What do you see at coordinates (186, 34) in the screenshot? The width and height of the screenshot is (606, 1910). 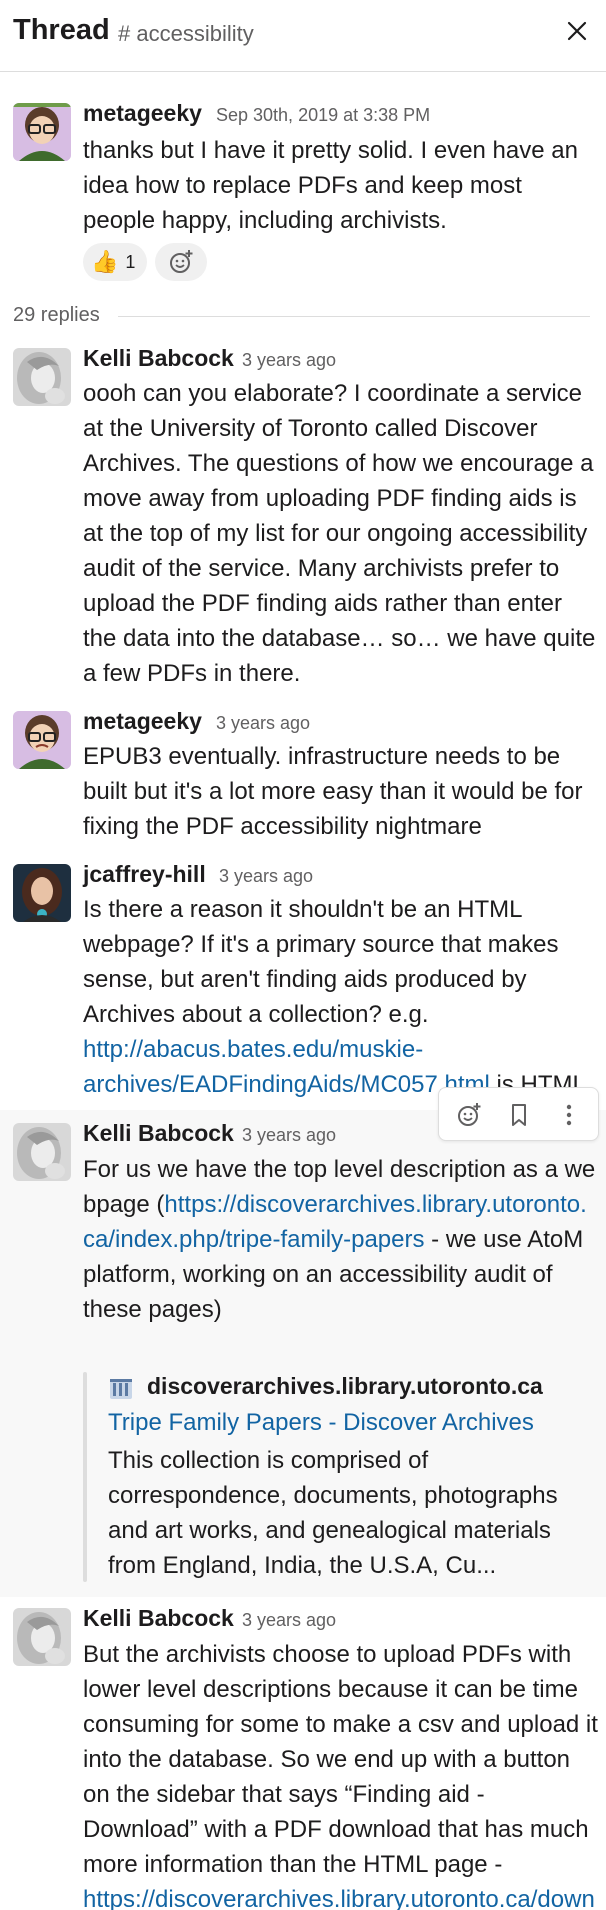 I see `channel-name: # accessibility` at bounding box center [186, 34].